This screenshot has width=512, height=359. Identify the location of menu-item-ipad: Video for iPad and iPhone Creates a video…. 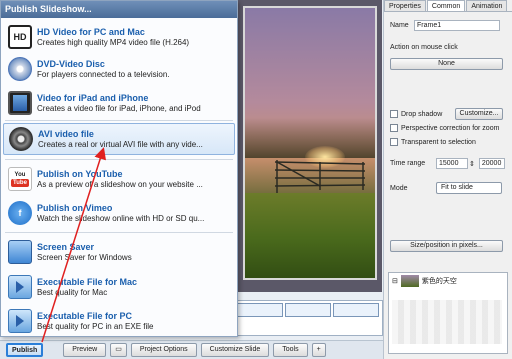
(119, 103).